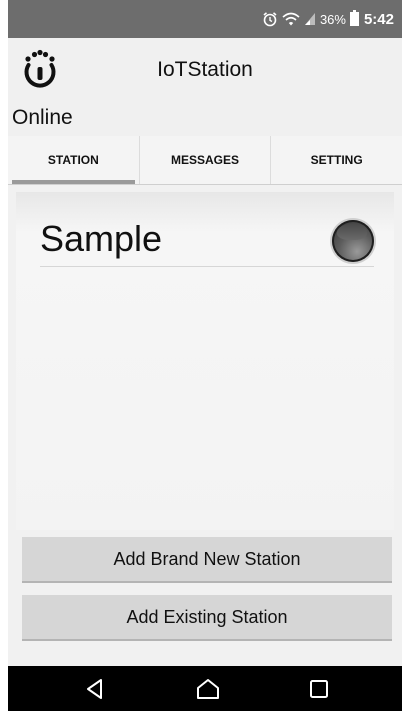 The width and height of the screenshot is (402, 711). Describe the element at coordinates (42, 117) in the screenshot. I see `connection-status: Online` at that location.